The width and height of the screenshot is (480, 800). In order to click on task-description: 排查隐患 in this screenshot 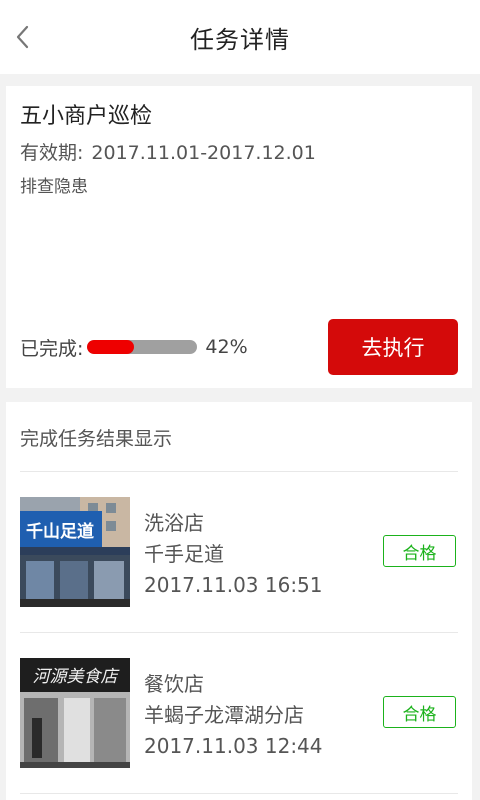, I will do `click(54, 187)`.